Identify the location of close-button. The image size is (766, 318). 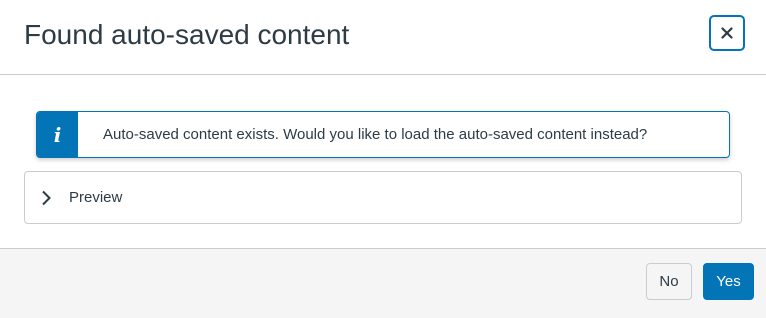
(727, 33).